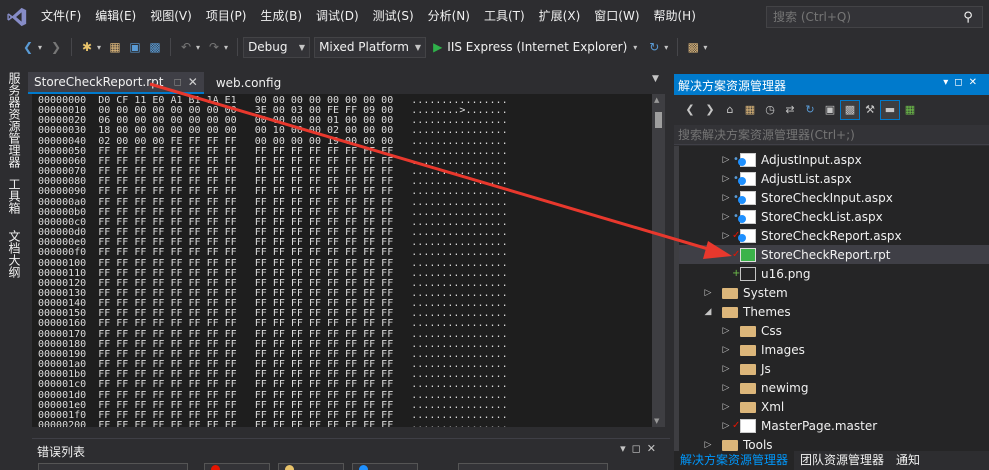  I want to click on tree-item: ▷ • StoreCheckInput.aspx, so click(831, 197).